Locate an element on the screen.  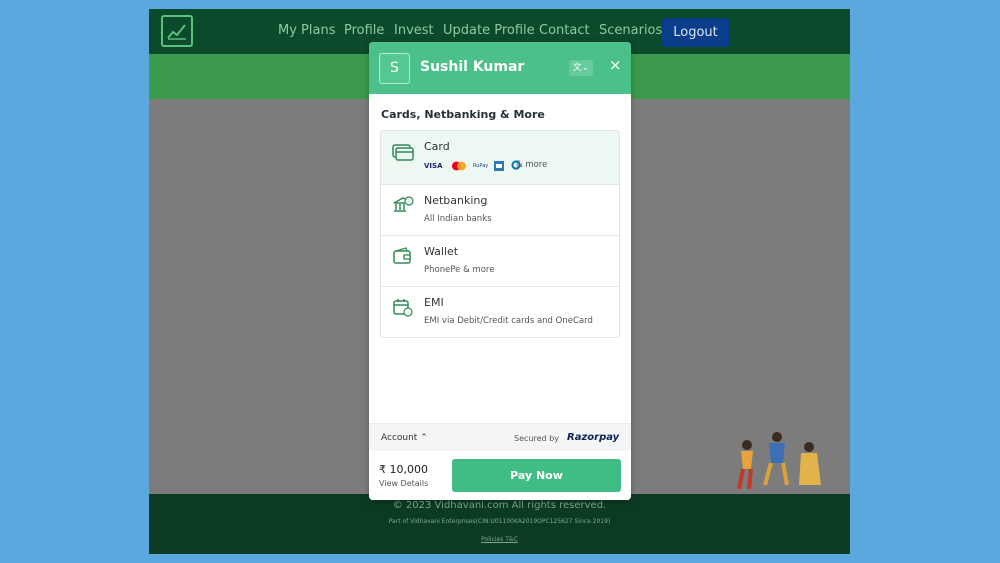
nav-invest: Invest is located at coordinates (414, 30).